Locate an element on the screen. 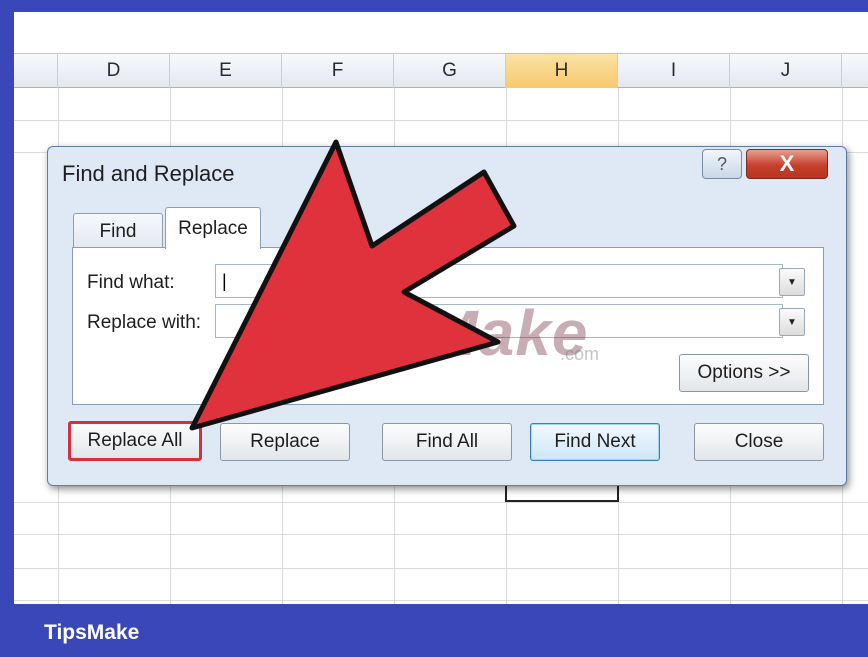 This screenshot has height=657, width=868. footer-brand: TipsMake is located at coordinates (92, 632).